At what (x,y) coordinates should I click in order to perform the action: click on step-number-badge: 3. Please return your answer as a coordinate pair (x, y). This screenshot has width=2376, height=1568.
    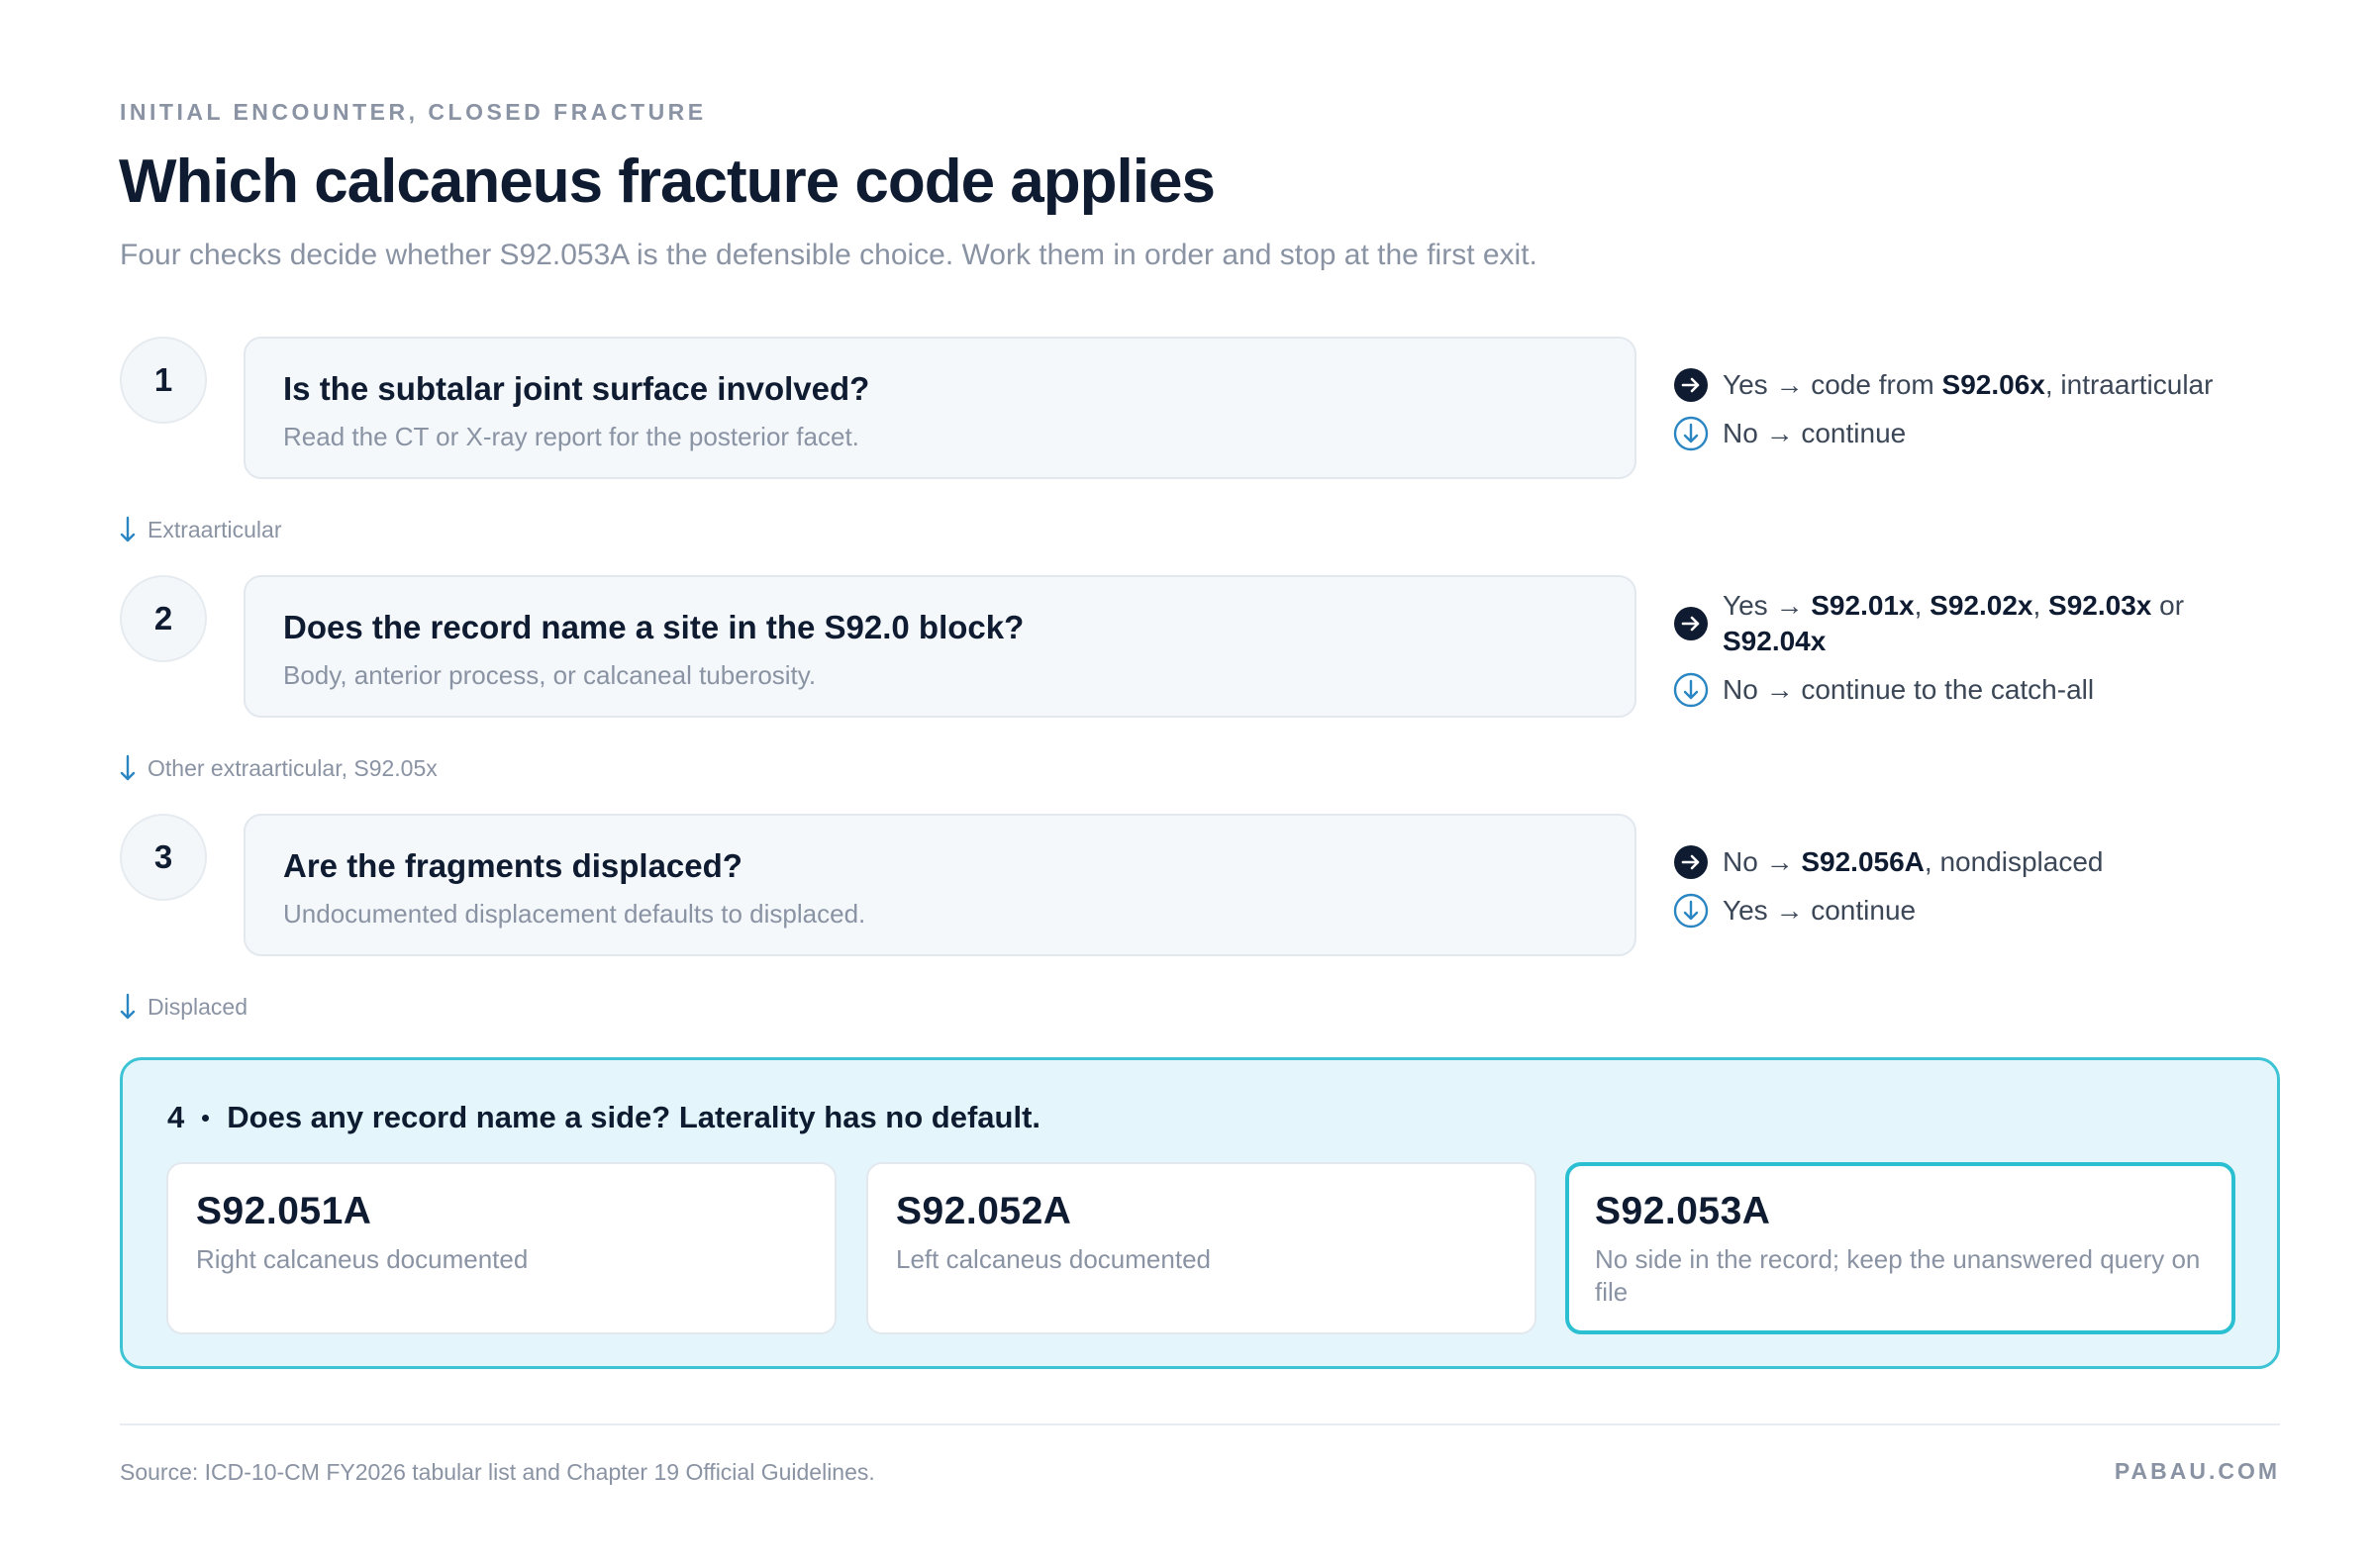
    Looking at the image, I should click on (163, 857).